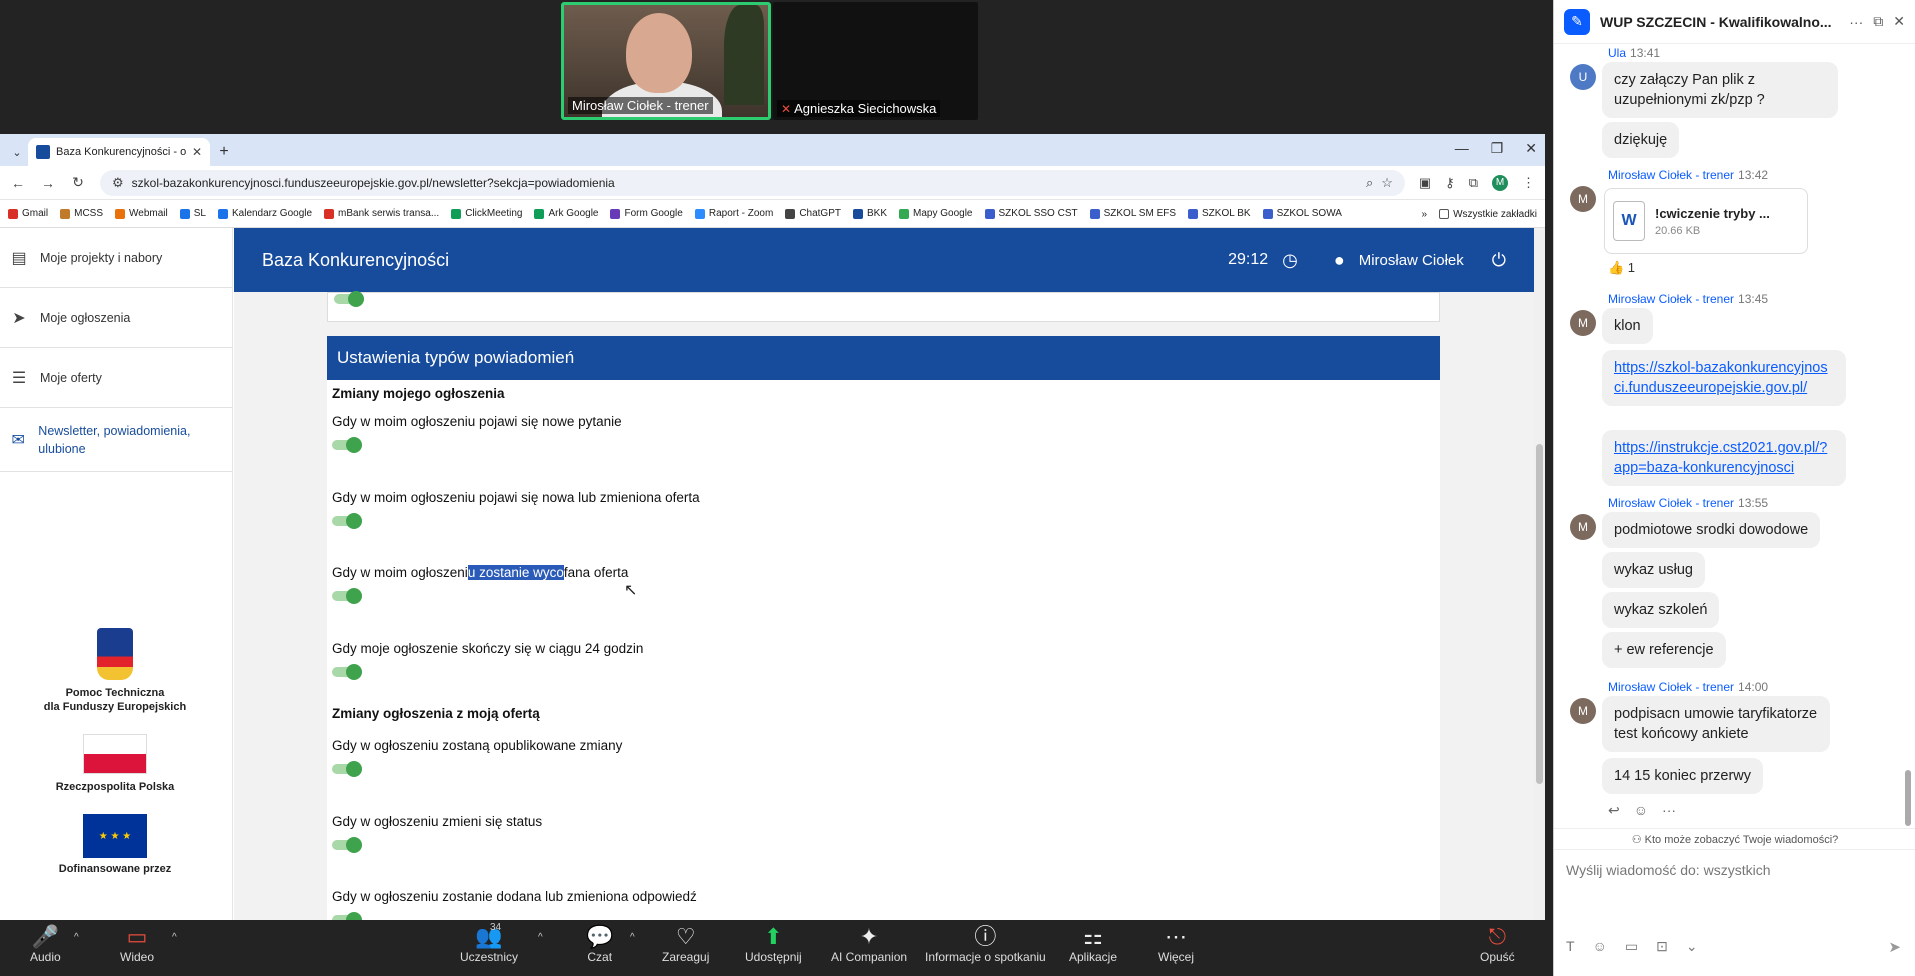 This screenshot has width=1915, height=976. I want to click on page-scrollbar, so click(1539, 574).